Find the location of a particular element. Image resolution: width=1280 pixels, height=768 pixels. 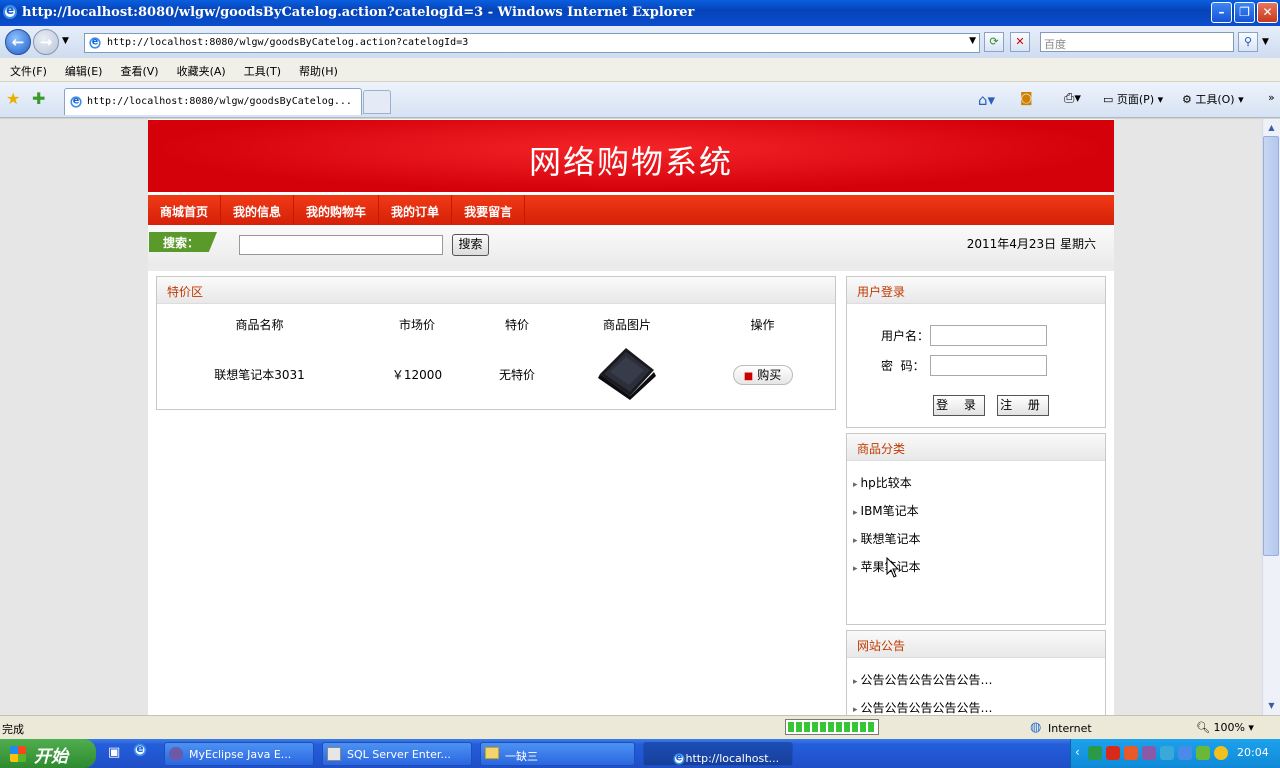

col-product-name: 商品名称 is located at coordinates (259, 324).